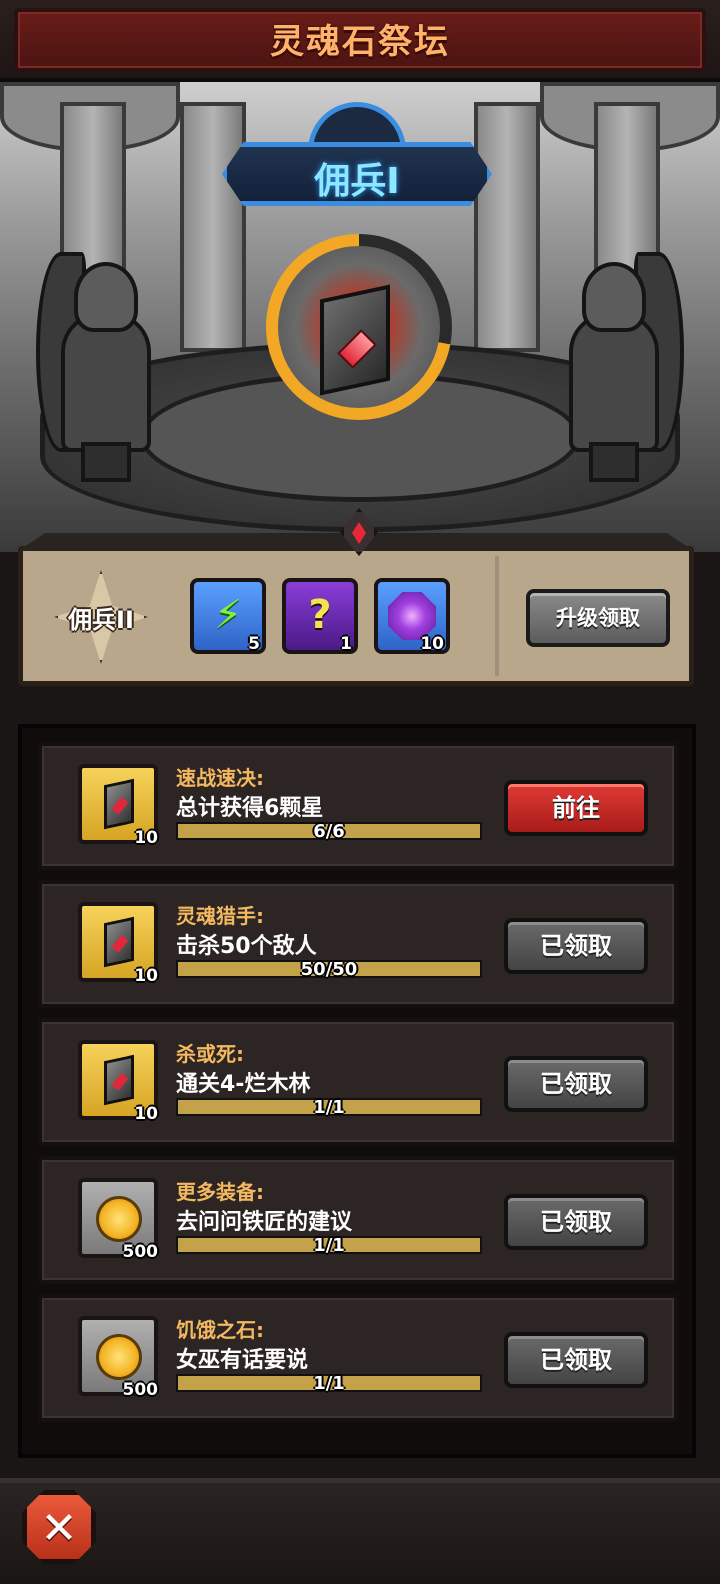 The height and width of the screenshot is (1584, 720). I want to click on quest-card: 500 更多装备: 去问问铁匠的建议 1/1 已领取, so click(358, 1220).